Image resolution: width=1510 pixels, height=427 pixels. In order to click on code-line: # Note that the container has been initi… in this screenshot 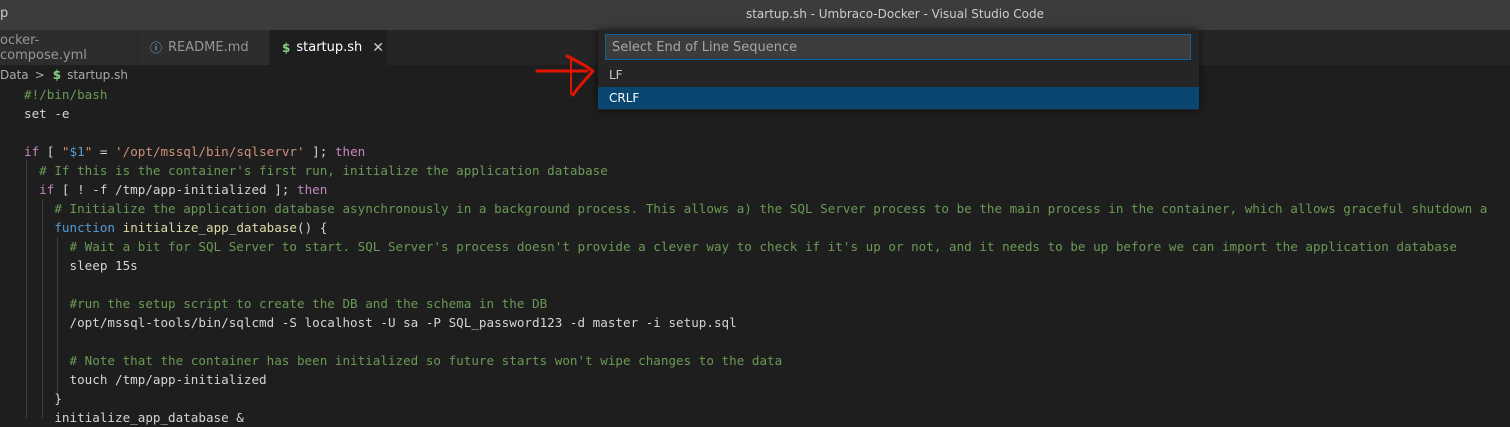, I will do `click(403, 360)`.